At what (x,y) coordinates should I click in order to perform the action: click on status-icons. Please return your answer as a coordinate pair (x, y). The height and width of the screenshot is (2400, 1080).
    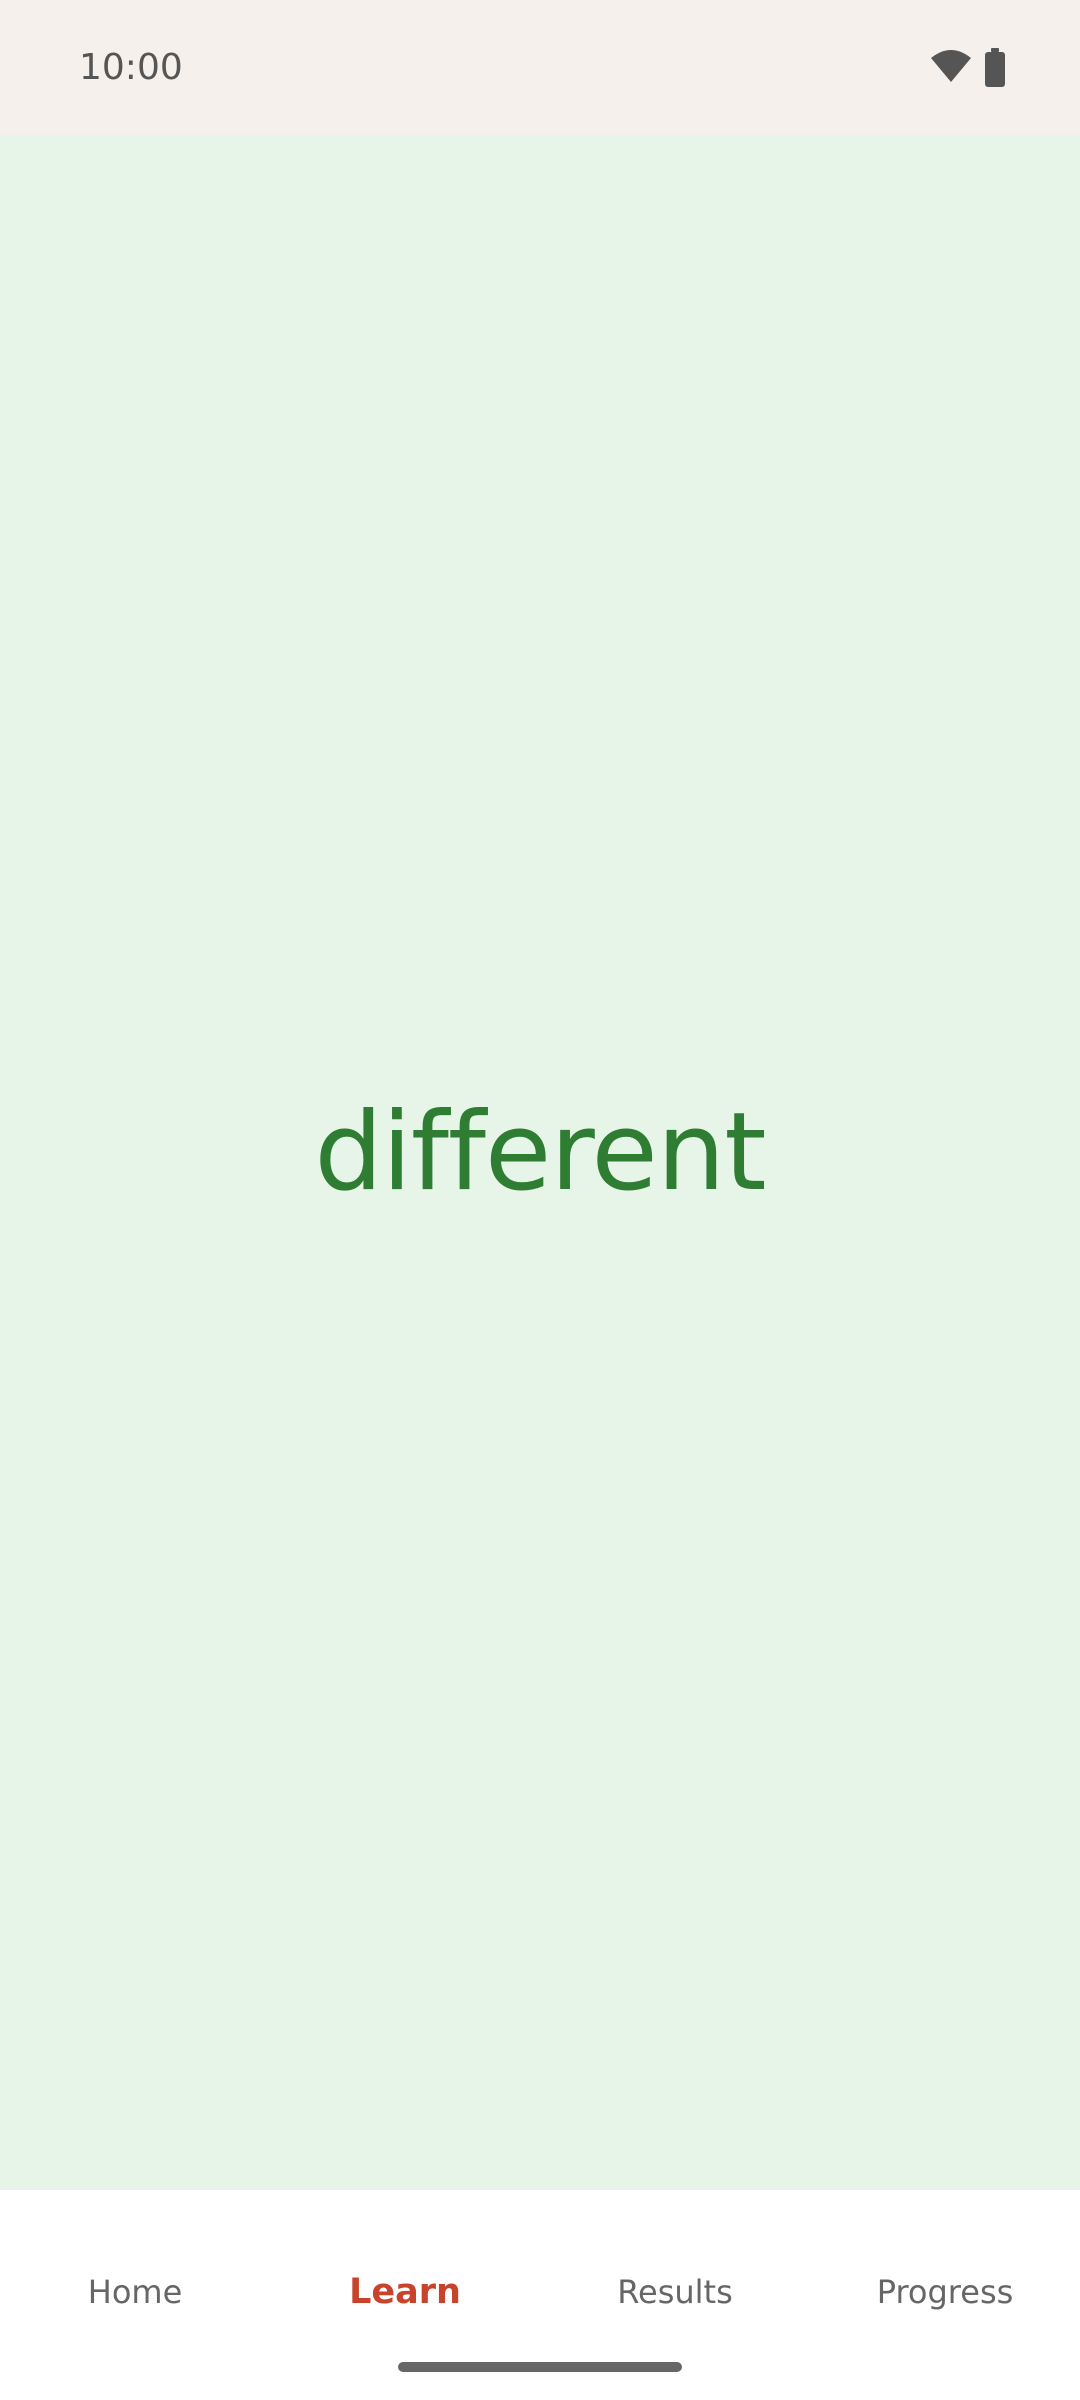
    Looking at the image, I should click on (968, 68).